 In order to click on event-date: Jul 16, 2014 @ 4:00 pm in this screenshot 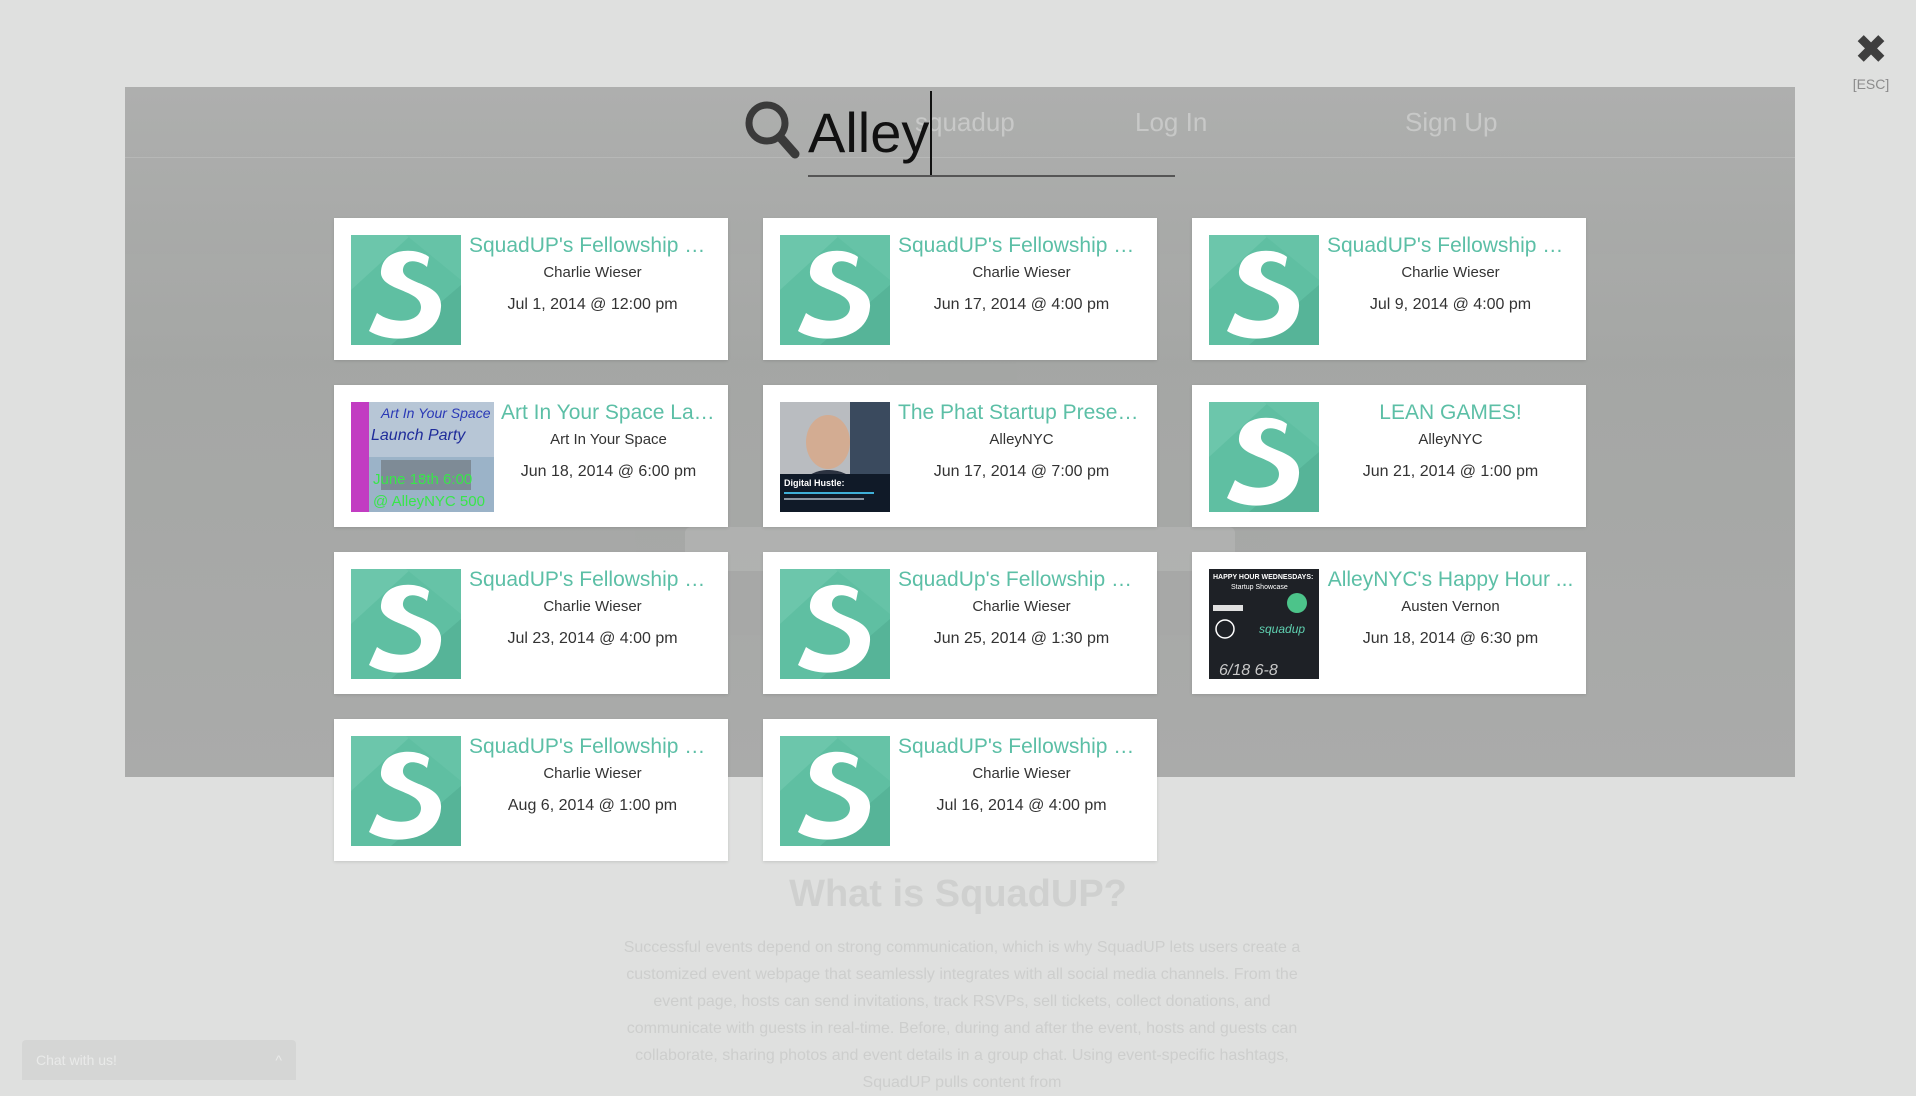, I will do `click(1021, 805)`.